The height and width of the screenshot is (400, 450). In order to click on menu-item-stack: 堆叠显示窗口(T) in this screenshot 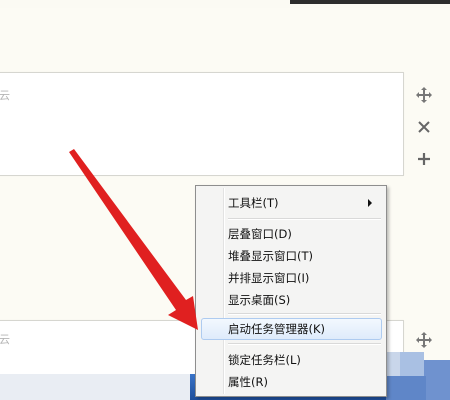, I will do `click(270, 256)`.